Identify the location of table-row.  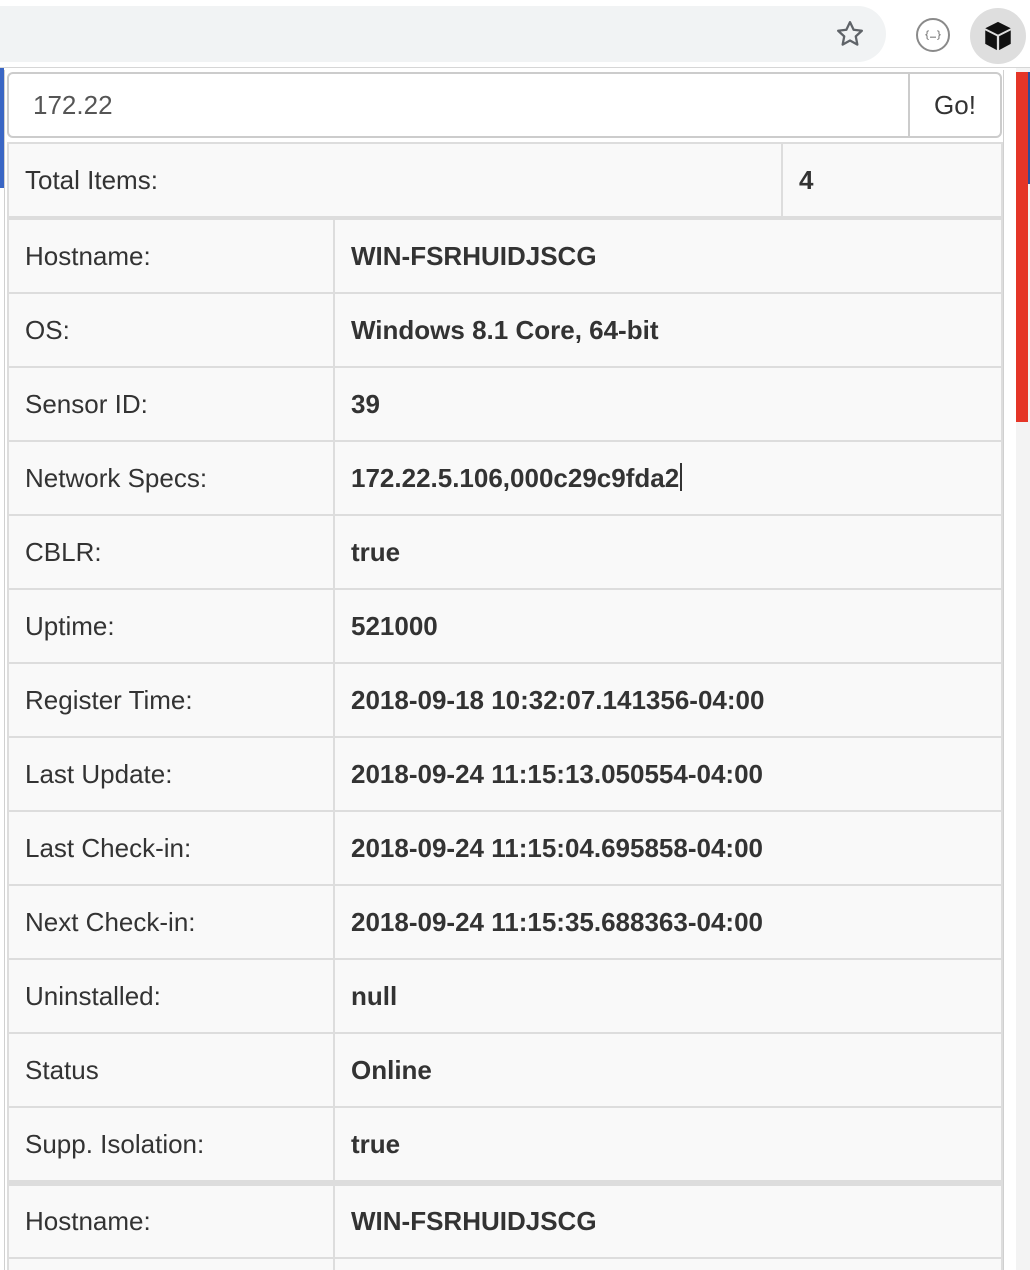
(505, 1263).